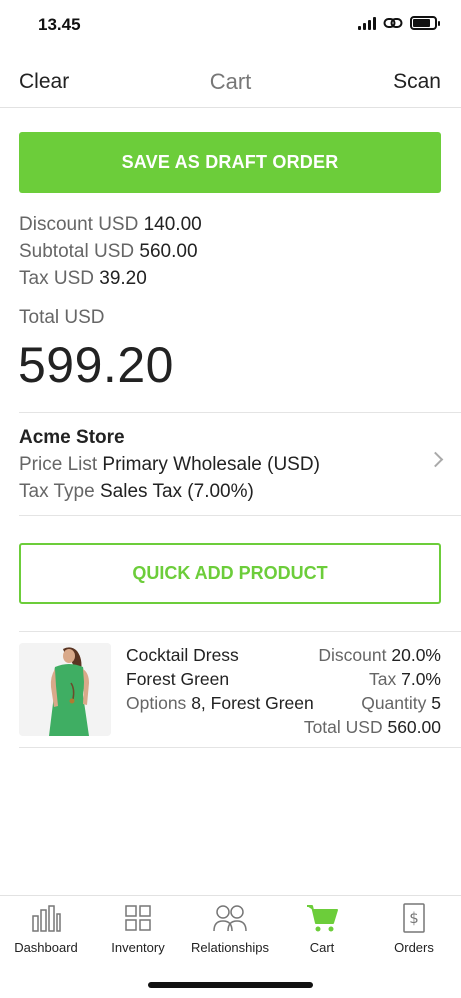 The image size is (461, 998). What do you see at coordinates (118, 224) in the screenshot?
I see `discount-currency: USD` at bounding box center [118, 224].